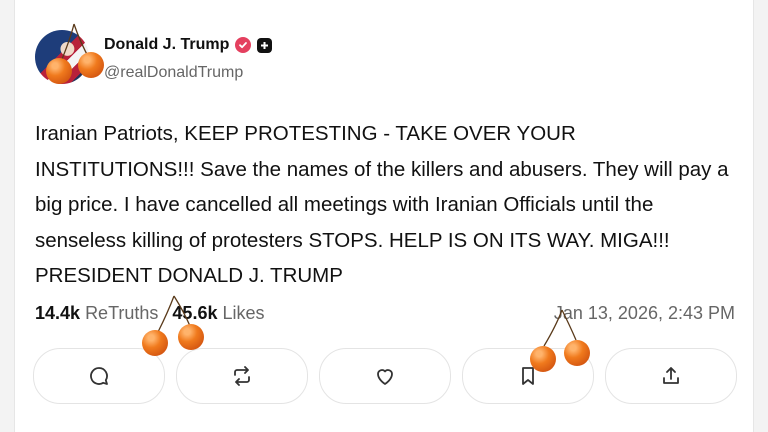 Image resolution: width=768 pixels, height=432 pixels. Describe the element at coordinates (243, 45) in the screenshot. I see `verified-badge-icon` at that location.